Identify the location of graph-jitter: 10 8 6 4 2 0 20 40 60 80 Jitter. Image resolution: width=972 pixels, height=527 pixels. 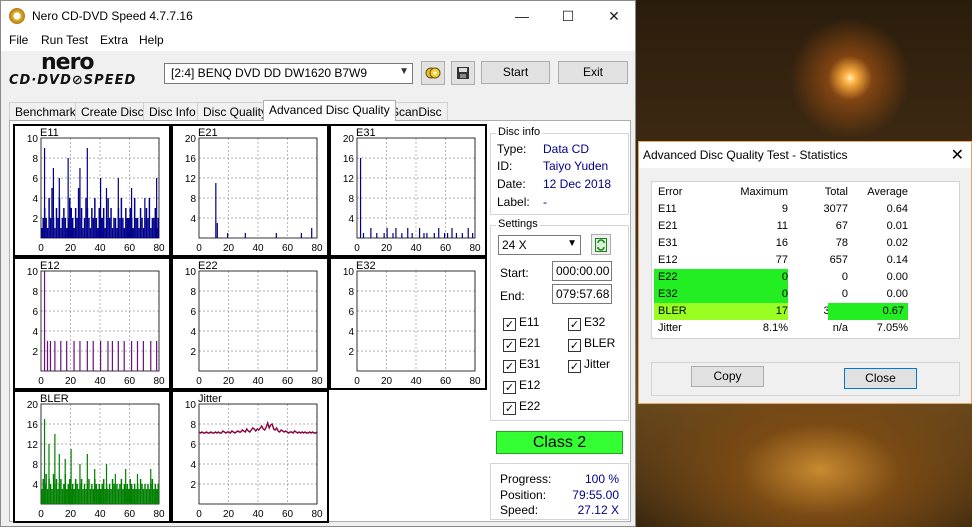
(250, 456).